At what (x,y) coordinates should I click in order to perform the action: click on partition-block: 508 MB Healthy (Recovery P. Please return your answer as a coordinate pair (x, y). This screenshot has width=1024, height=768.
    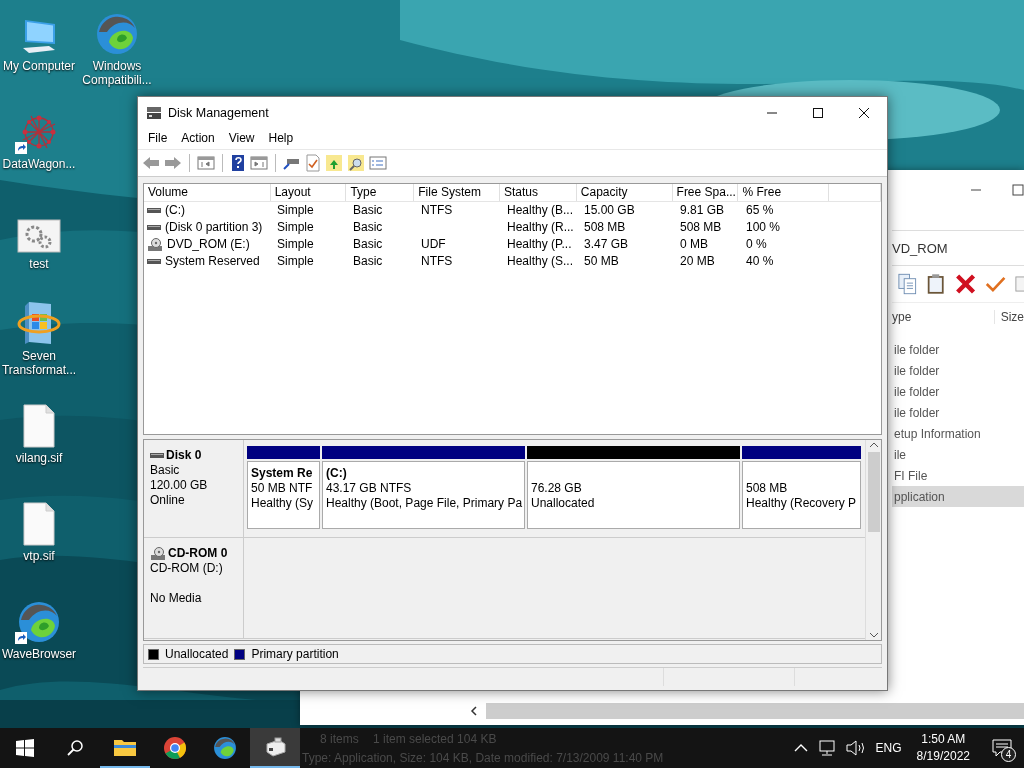
    Looking at the image, I should click on (801, 495).